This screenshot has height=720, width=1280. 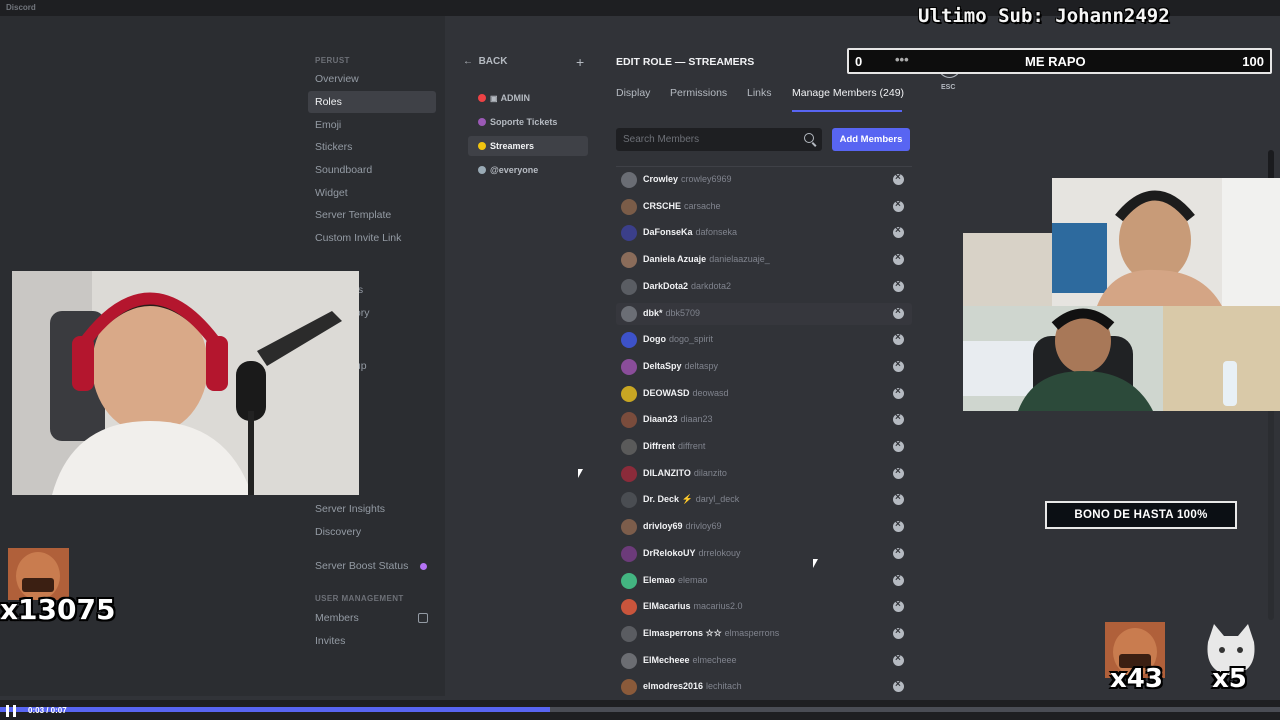 I want to click on sidebar-item-emoji: Emoji, so click(x=372, y=125).